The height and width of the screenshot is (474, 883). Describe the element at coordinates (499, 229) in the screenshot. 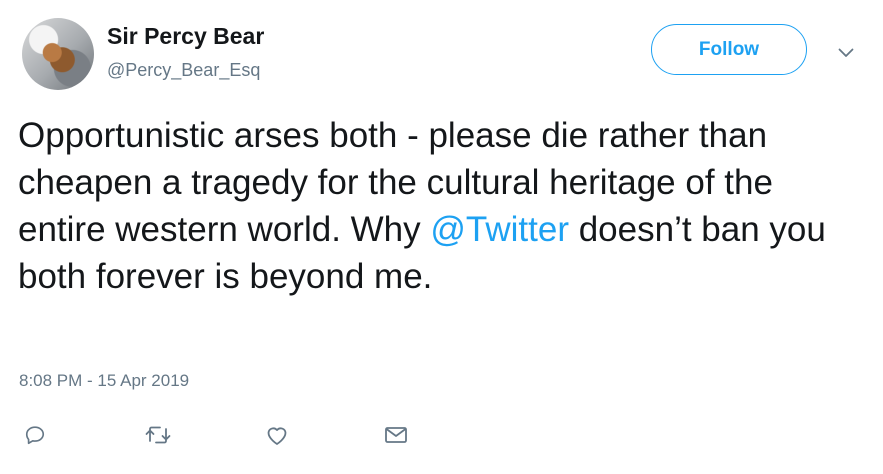

I see `mention-link: @Twitter` at that location.